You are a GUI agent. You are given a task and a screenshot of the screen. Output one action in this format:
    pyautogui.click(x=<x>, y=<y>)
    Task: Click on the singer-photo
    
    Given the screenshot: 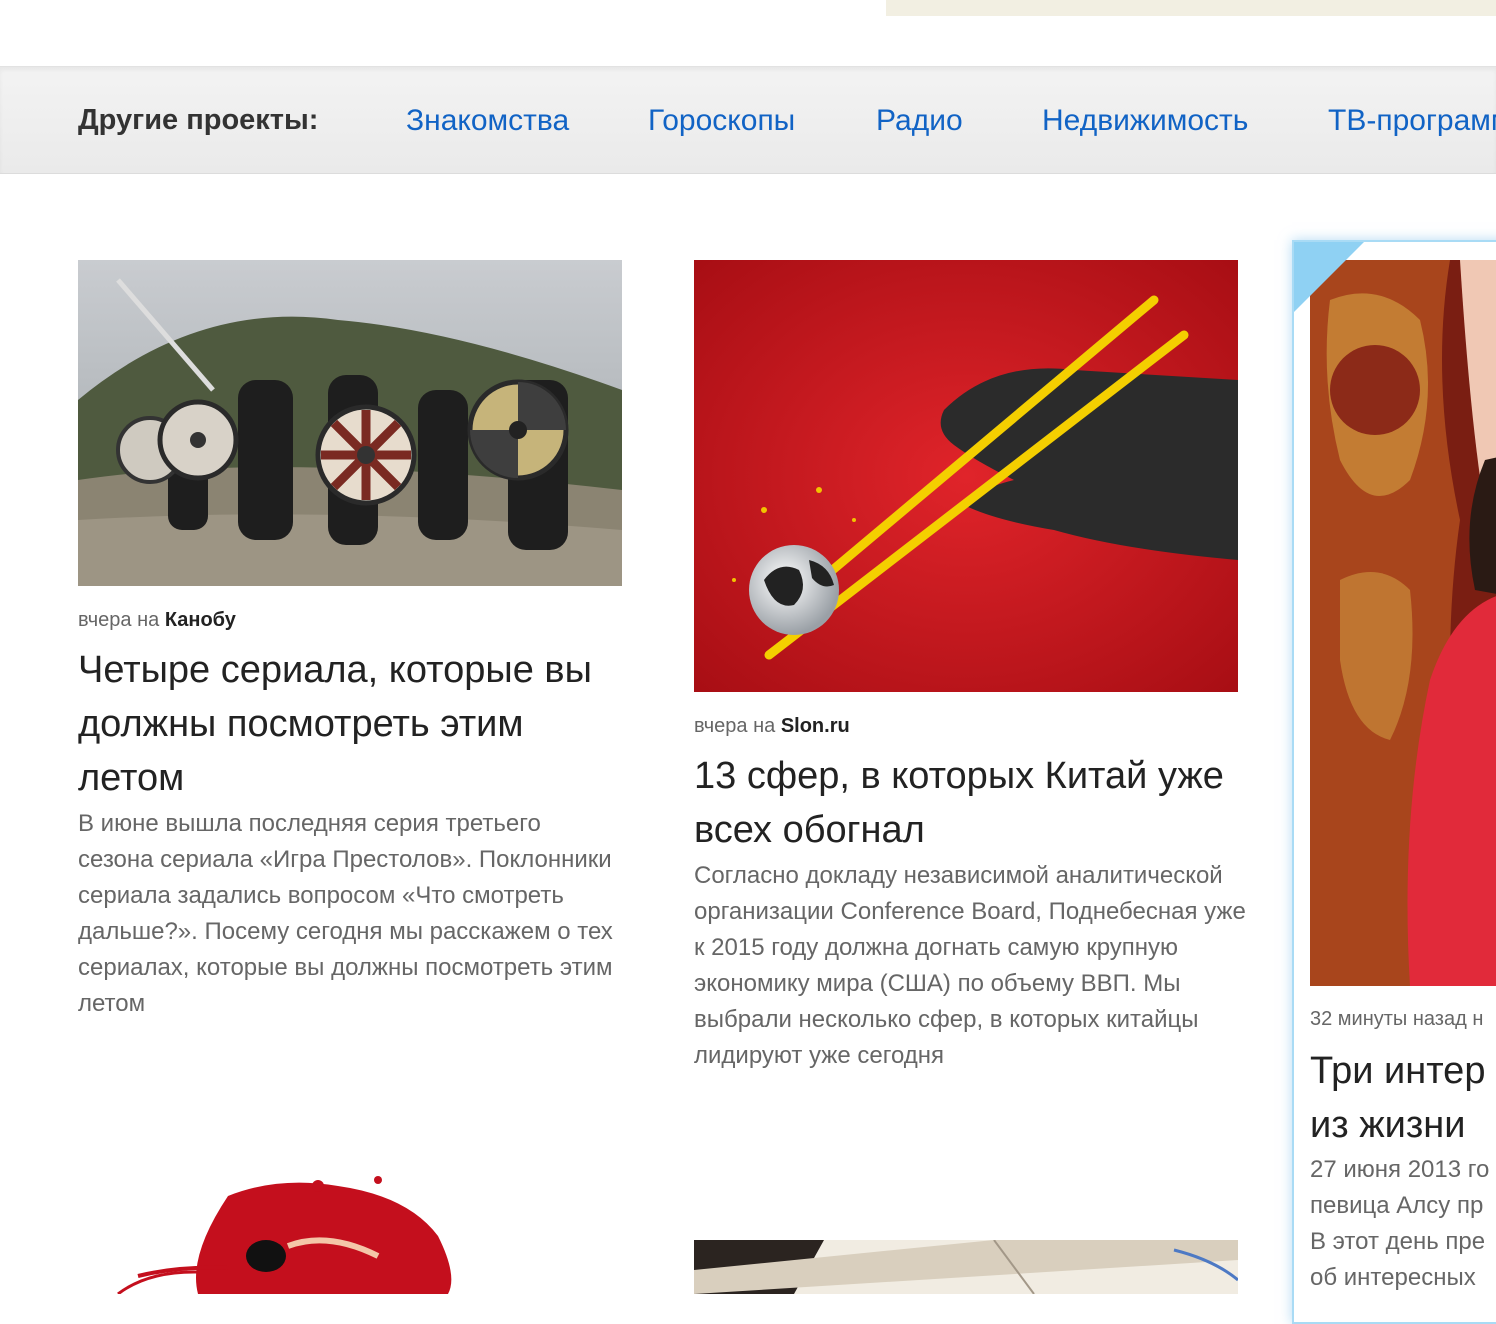 What is the action you would take?
    pyautogui.click(x=1403, y=623)
    